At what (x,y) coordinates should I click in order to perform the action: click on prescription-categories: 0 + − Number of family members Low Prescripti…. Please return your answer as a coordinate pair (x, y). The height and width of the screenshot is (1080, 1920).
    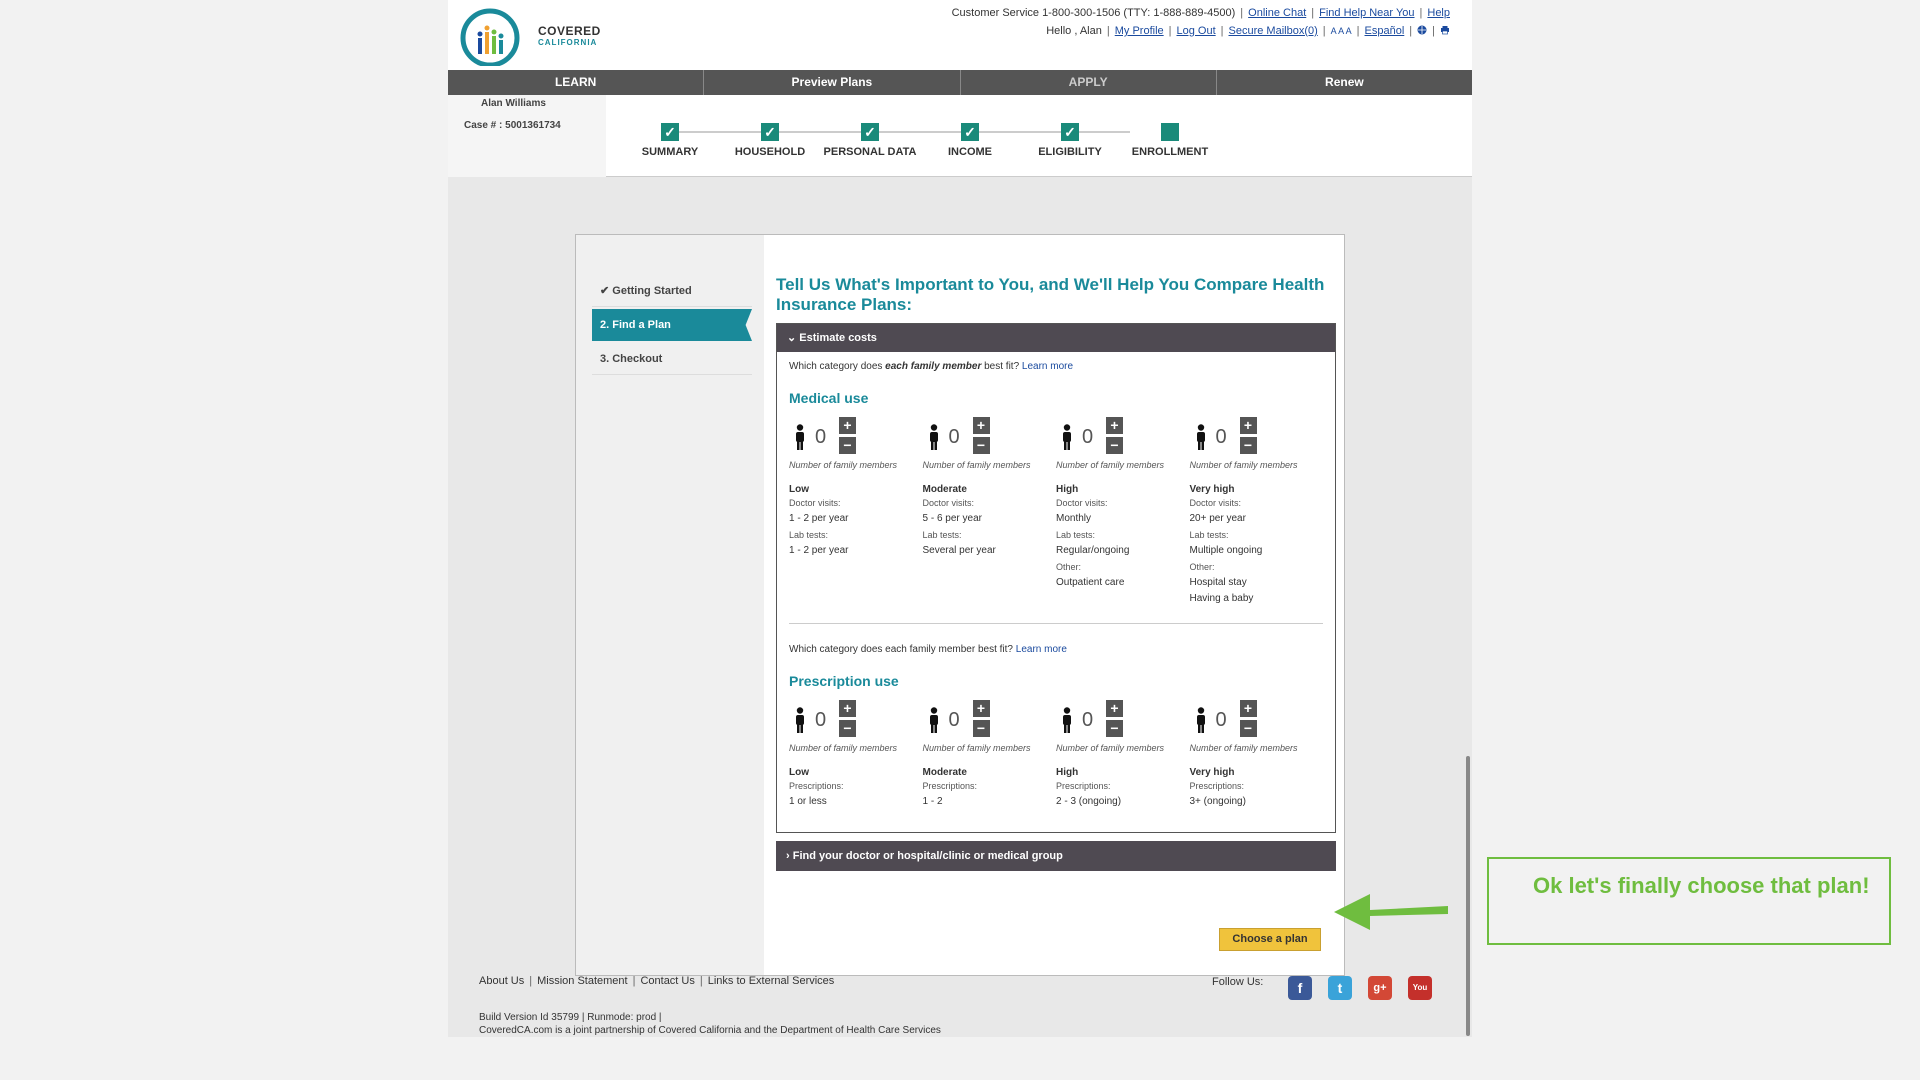
    Looking at the image, I should click on (1056, 754).